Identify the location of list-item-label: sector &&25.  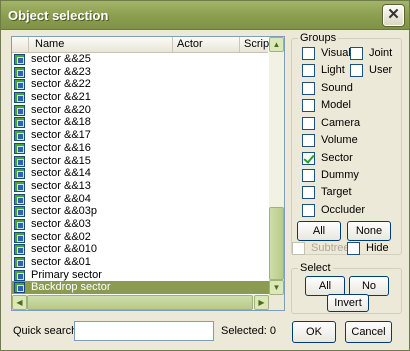
(61, 59).